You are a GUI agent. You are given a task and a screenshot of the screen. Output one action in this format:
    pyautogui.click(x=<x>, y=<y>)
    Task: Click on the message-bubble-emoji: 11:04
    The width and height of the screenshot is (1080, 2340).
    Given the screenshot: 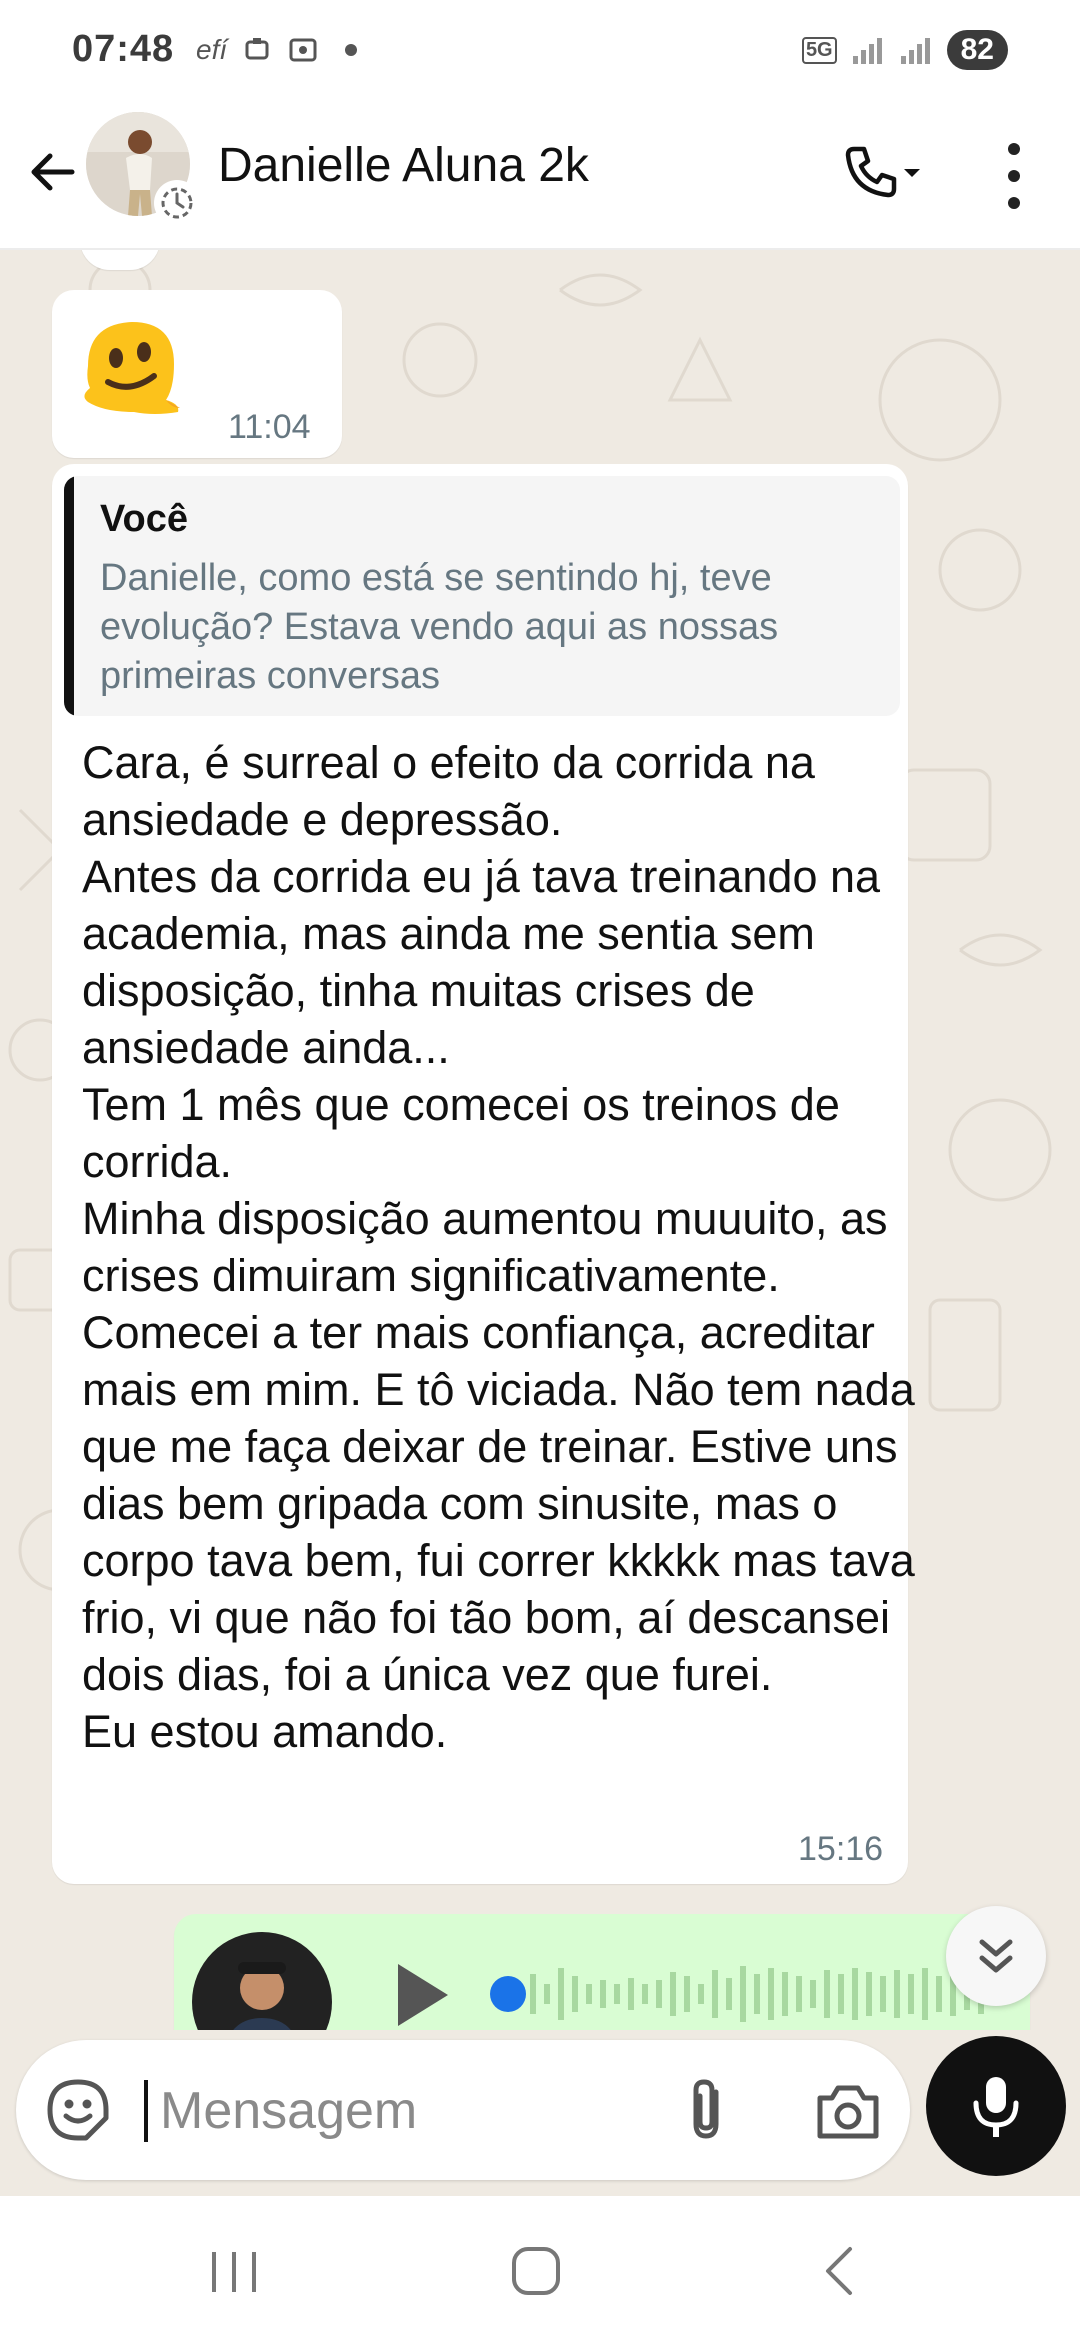 What is the action you would take?
    pyautogui.click(x=197, y=374)
    